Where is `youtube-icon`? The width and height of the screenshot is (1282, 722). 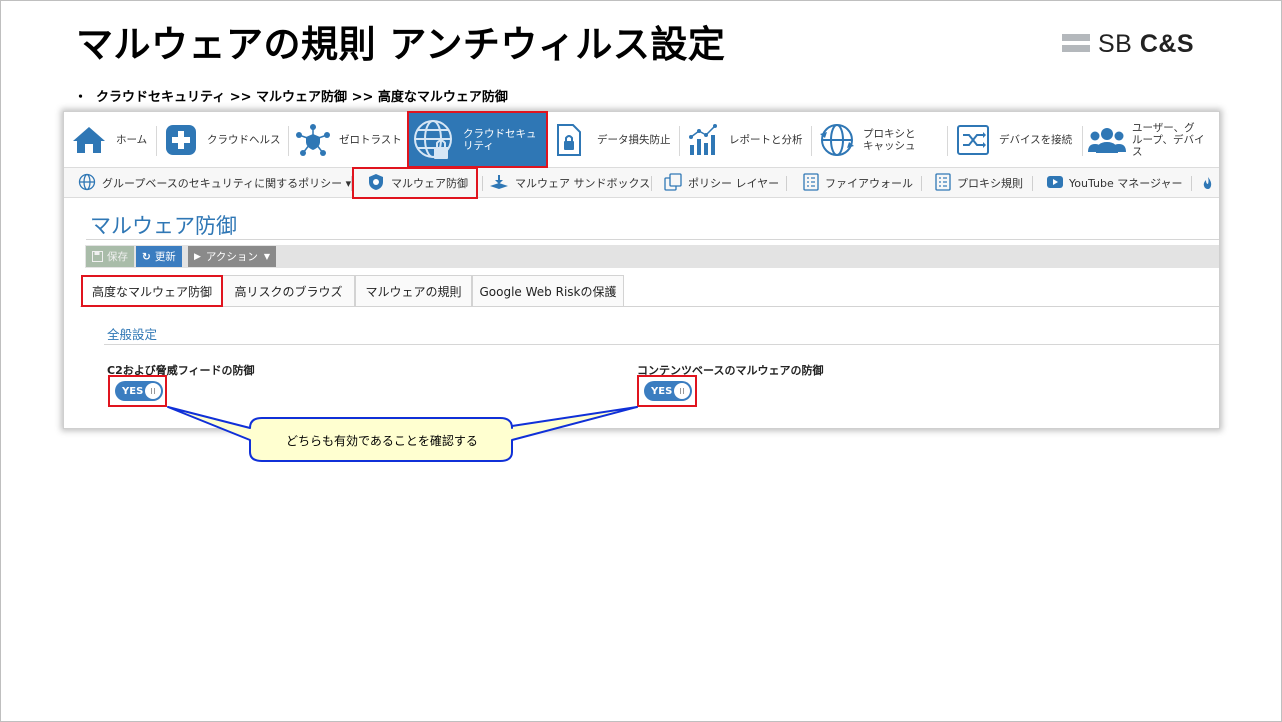 youtube-icon is located at coordinates (1055, 183).